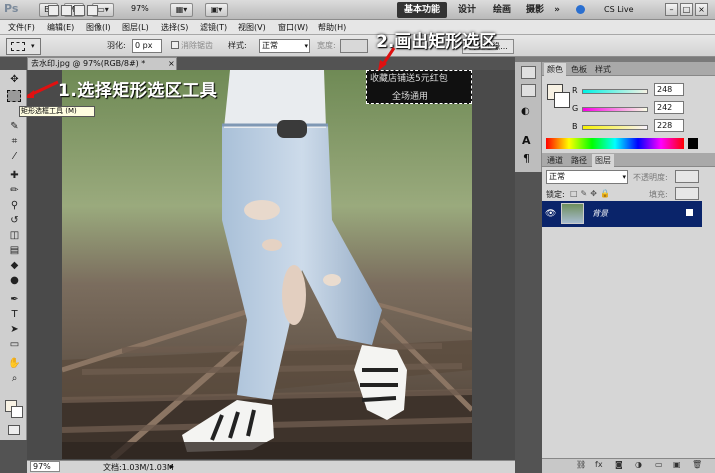 This screenshot has height=473, width=715. What do you see at coordinates (575, 108) in the screenshot?
I see `channel-g-label: G` at bounding box center [575, 108].